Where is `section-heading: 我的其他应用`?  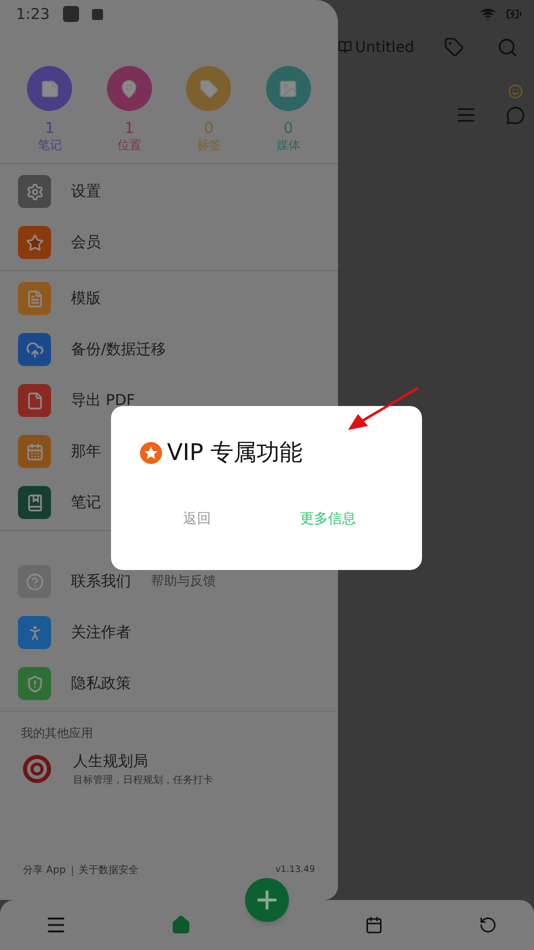 section-heading: 我的其他应用 is located at coordinates (57, 733).